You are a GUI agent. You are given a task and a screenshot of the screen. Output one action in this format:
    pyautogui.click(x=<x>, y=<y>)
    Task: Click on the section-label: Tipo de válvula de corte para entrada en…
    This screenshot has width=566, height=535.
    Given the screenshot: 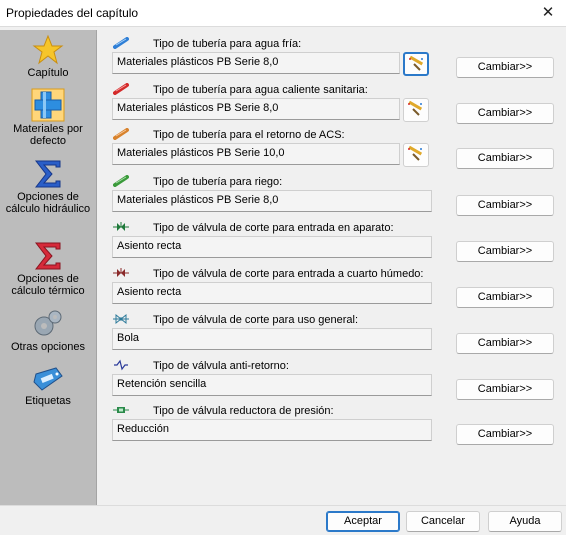 What is the action you would take?
    pyautogui.click(x=273, y=228)
    